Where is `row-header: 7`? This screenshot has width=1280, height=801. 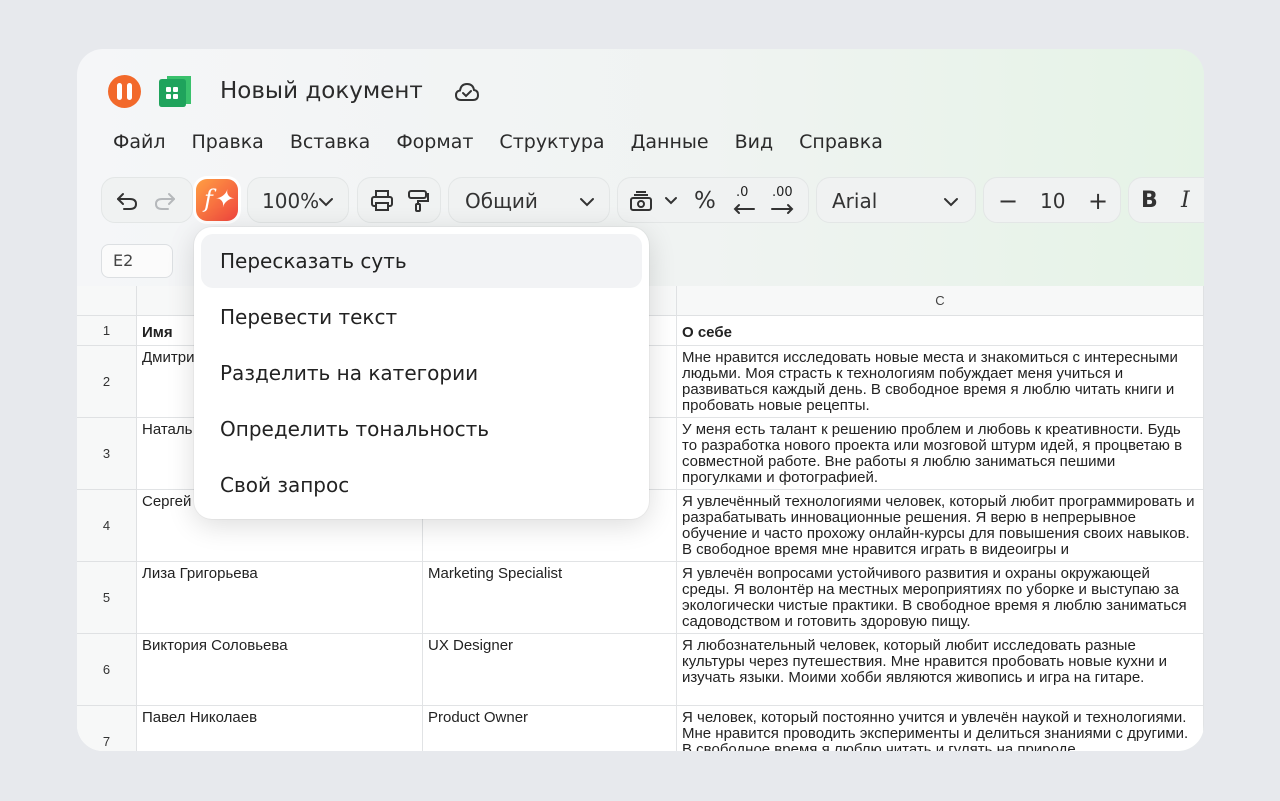
row-header: 7 is located at coordinates (107, 728).